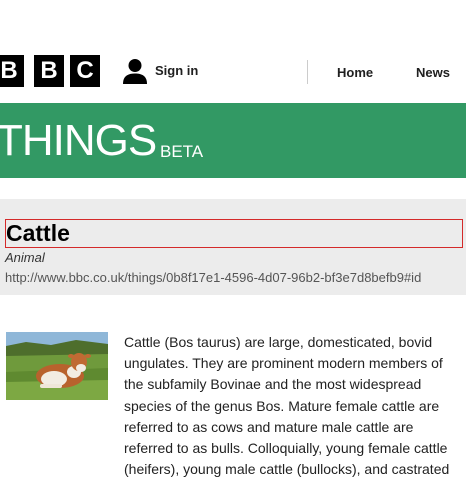  I want to click on bbc-logo-letter-c: C, so click(85, 71).